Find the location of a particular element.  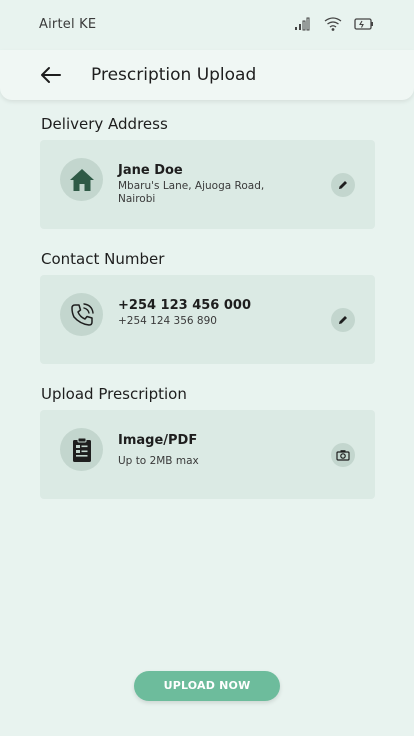

edit-address-button is located at coordinates (343, 185).